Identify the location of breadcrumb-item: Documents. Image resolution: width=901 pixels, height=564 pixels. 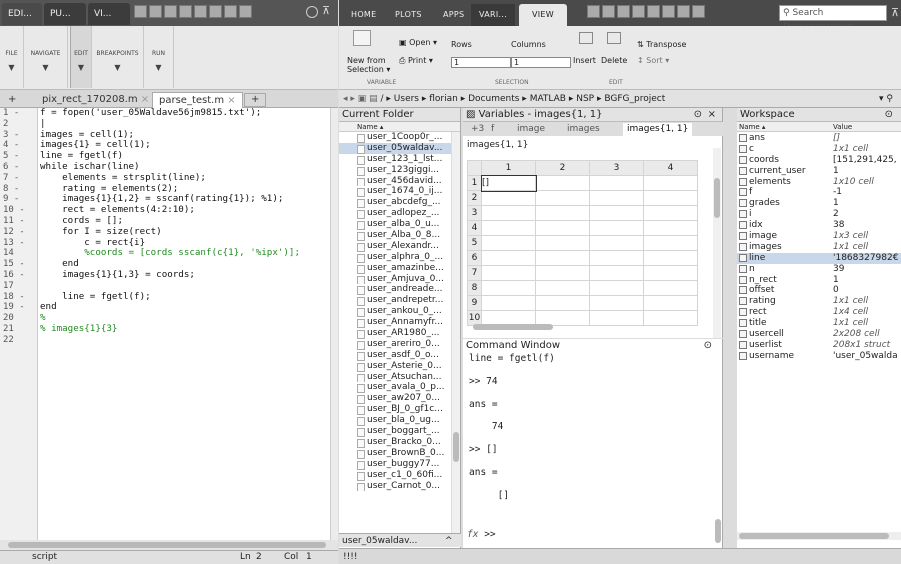
(493, 99).